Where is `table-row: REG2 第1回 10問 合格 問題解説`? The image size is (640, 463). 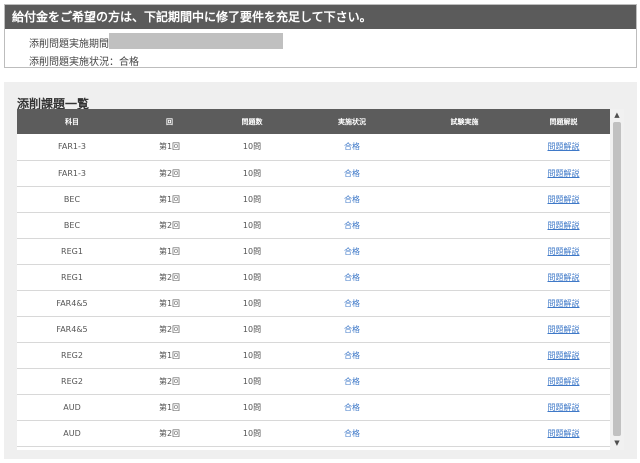
table-row: REG2 第1回 10問 合格 問題解説 is located at coordinates (313, 355).